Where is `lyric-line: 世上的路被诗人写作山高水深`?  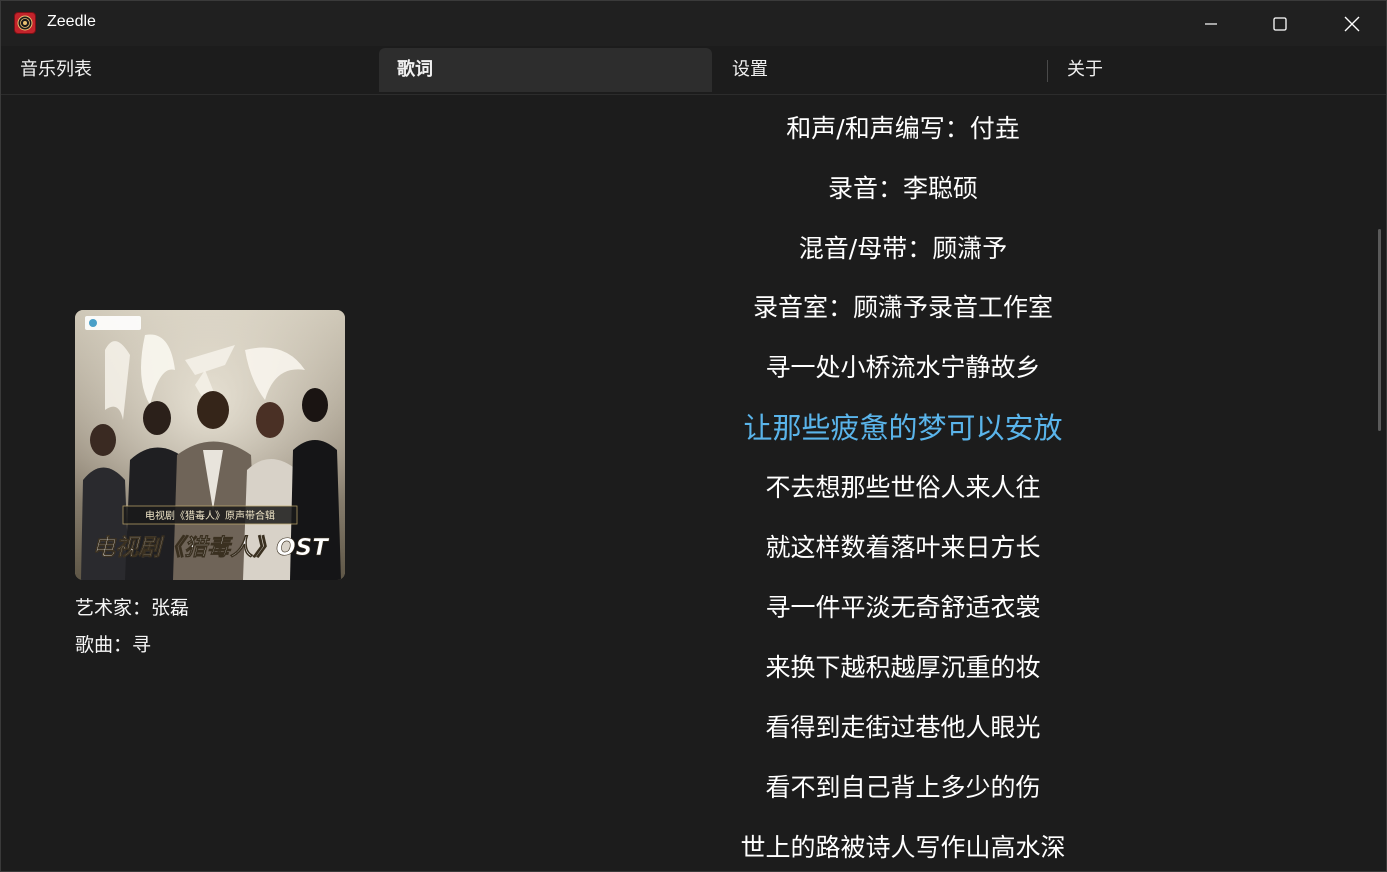 lyric-line: 世上的路被诗人写作山高水深 is located at coordinates (903, 846).